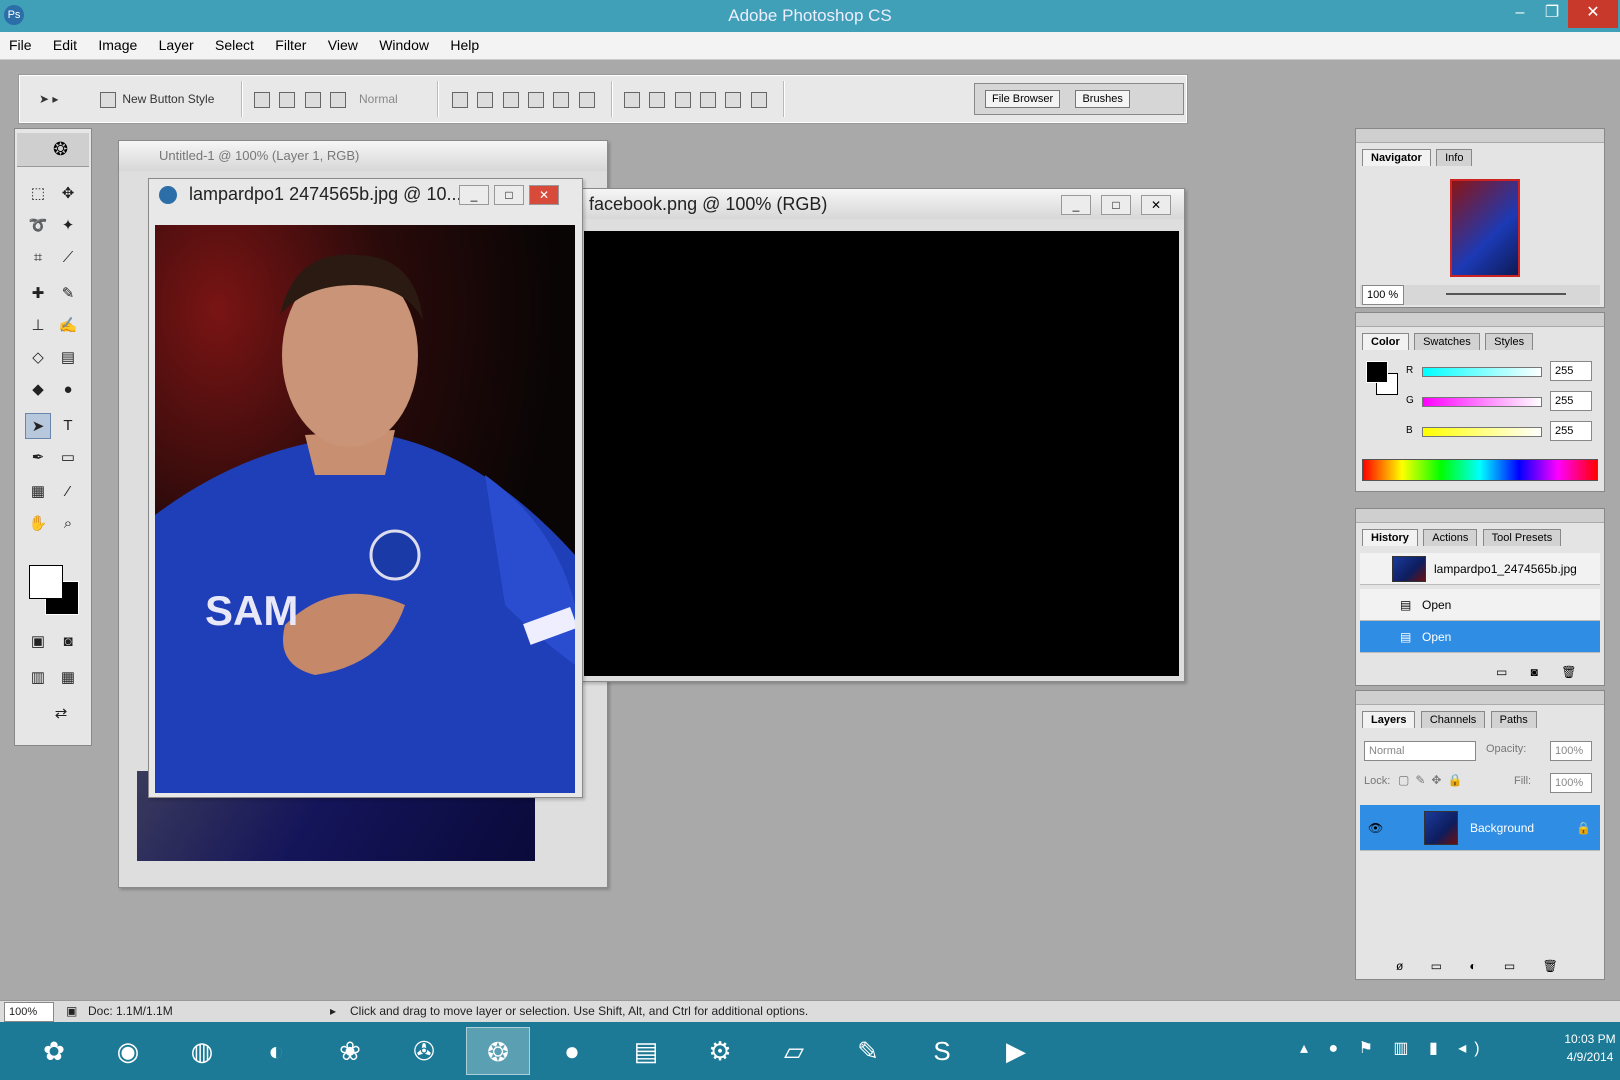 This screenshot has width=1620, height=1080. What do you see at coordinates (1571, 431) in the screenshot?
I see `channel-b-field: 255` at bounding box center [1571, 431].